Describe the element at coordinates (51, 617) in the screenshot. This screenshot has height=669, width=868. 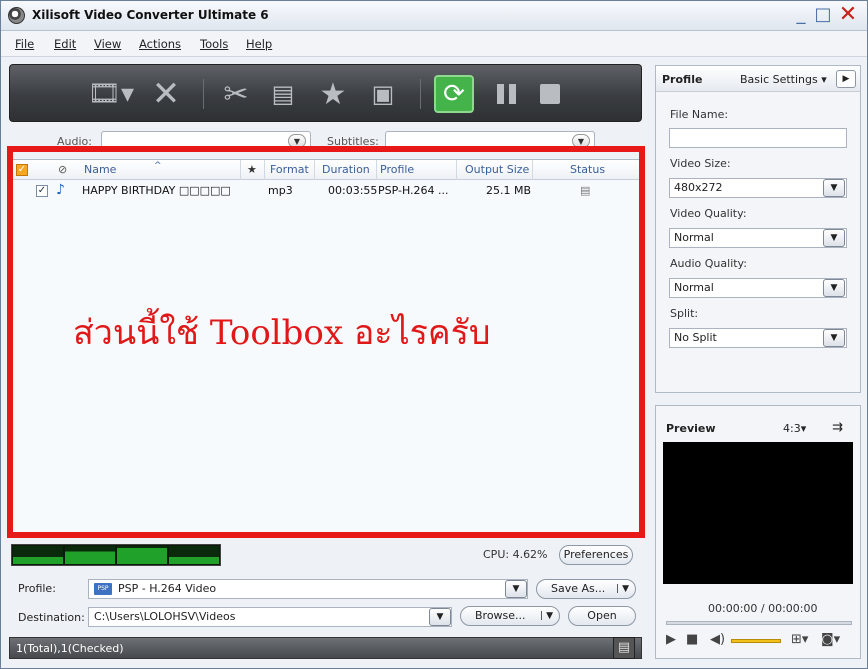
I see `destination-label: Destination:` at that location.